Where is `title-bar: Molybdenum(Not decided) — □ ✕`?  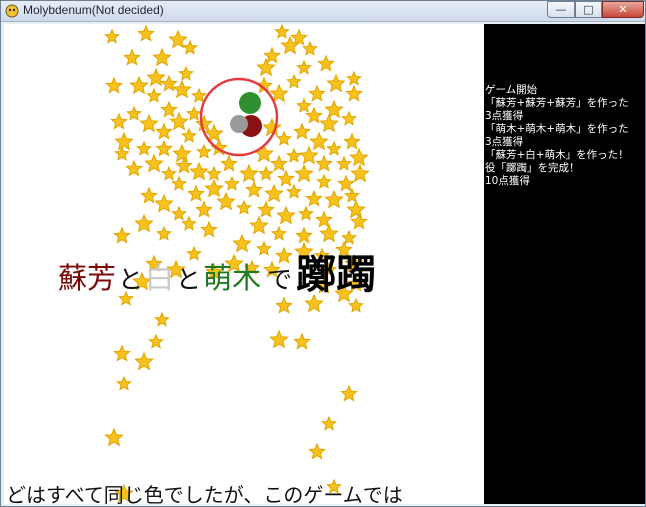 title-bar: Molybdenum(Not decided) — □ ✕ is located at coordinates (323, 11).